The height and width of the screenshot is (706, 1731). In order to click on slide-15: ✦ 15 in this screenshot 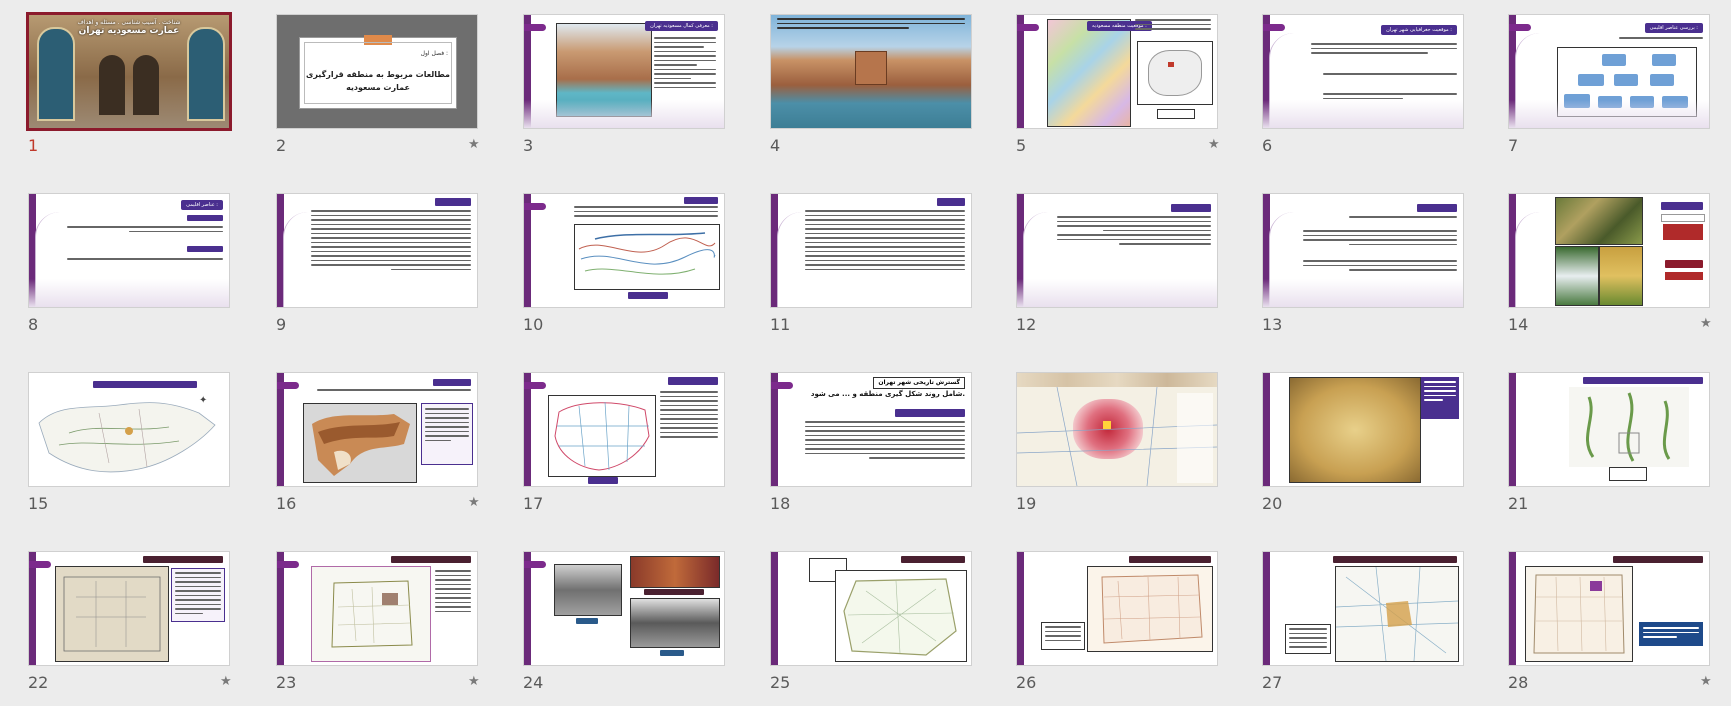, I will do `click(129, 447)`.